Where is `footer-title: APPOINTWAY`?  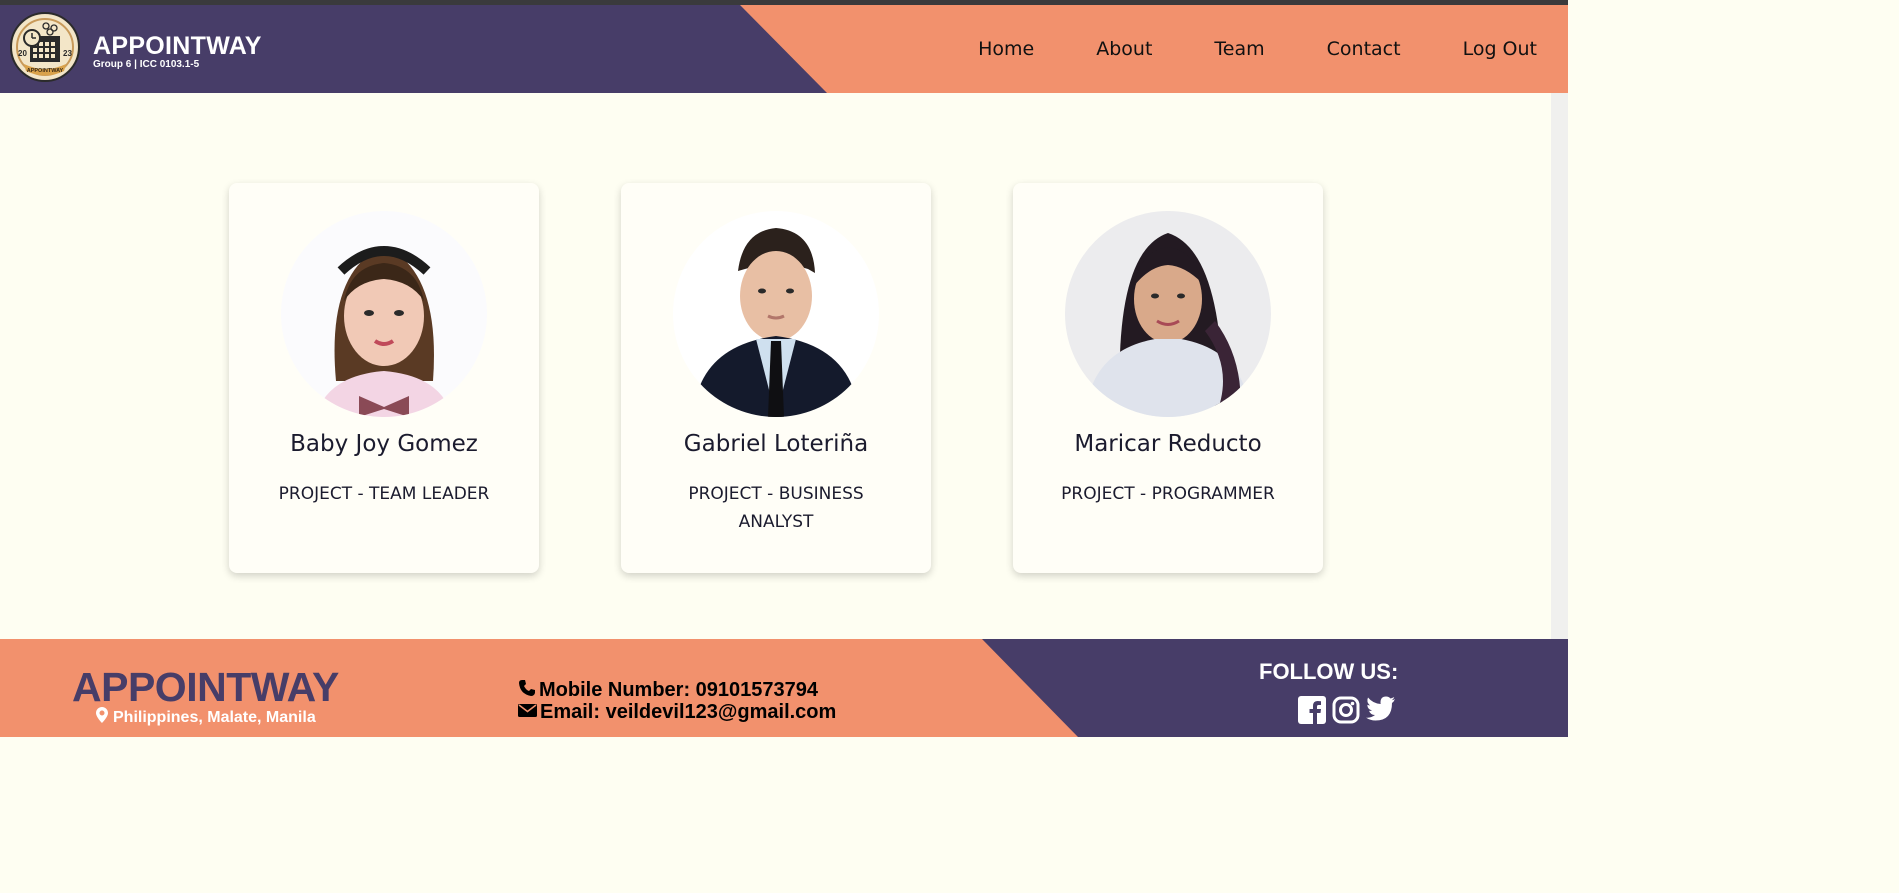 footer-title: APPOINTWAY is located at coordinates (205, 687).